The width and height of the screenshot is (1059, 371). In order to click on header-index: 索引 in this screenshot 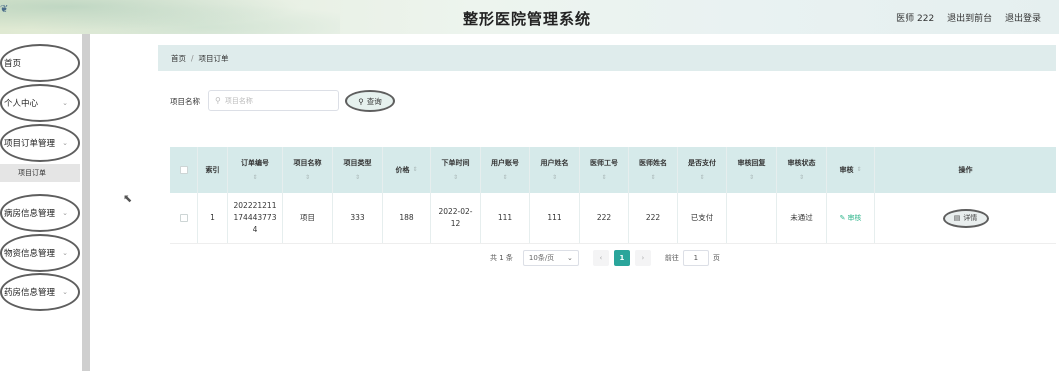, I will do `click(213, 170)`.